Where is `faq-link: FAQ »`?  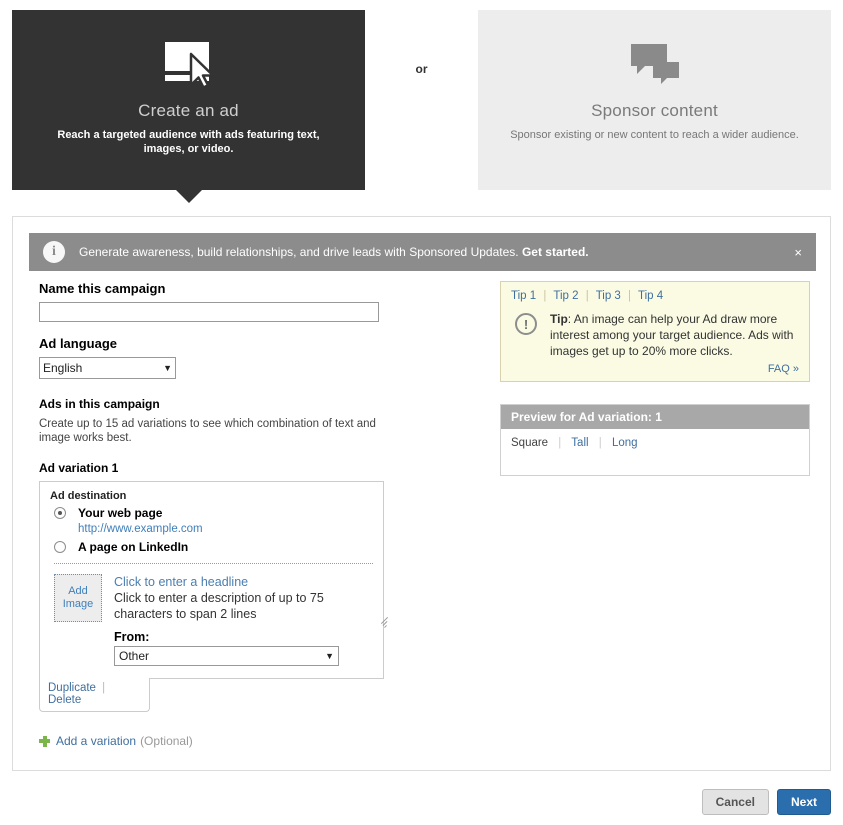
faq-link: FAQ » is located at coordinates (655, 369).